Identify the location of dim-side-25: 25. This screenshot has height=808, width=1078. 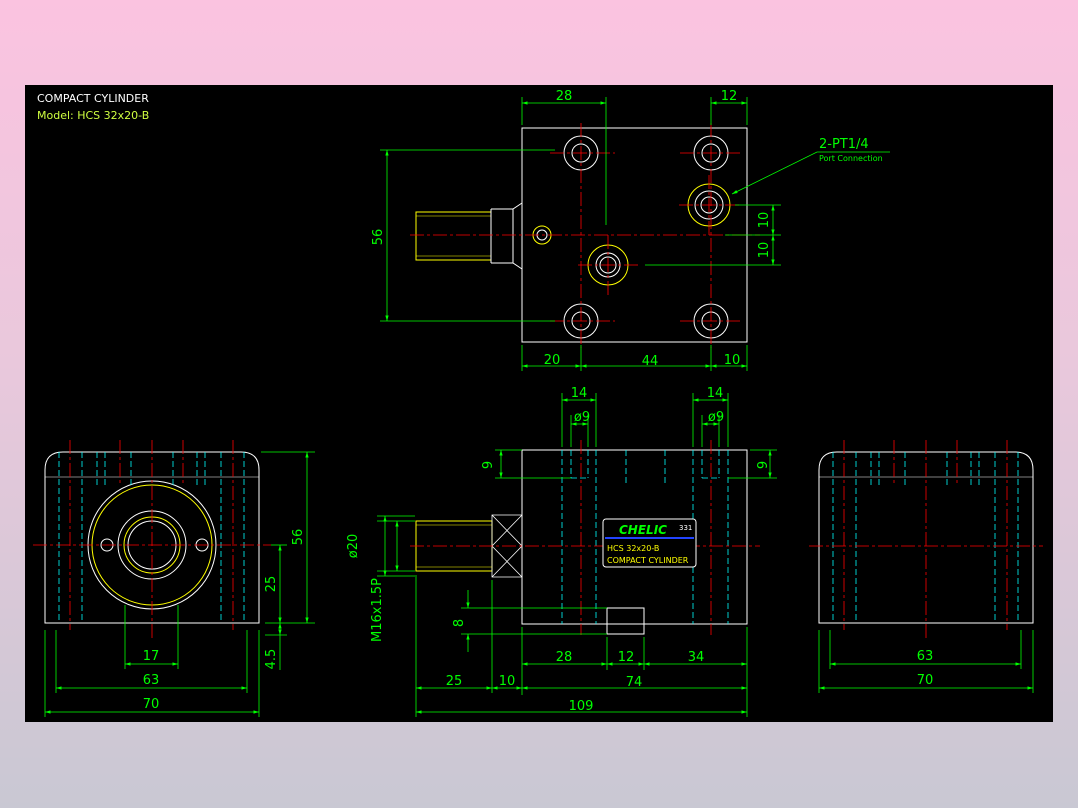
(454, 681).